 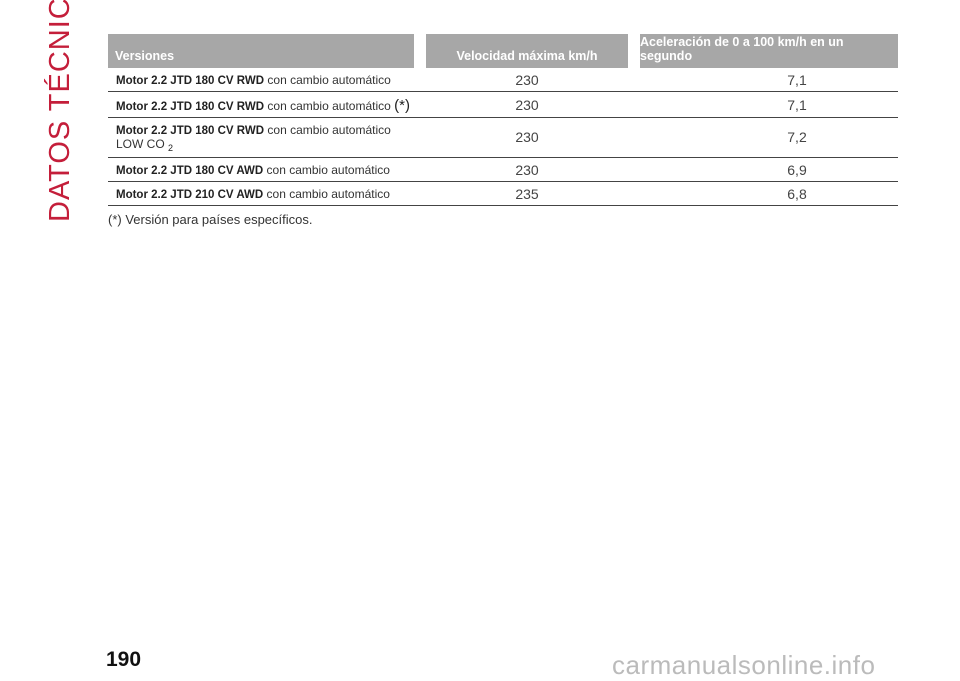 I want to click on subscript: 2, so click(x=171, y=148).